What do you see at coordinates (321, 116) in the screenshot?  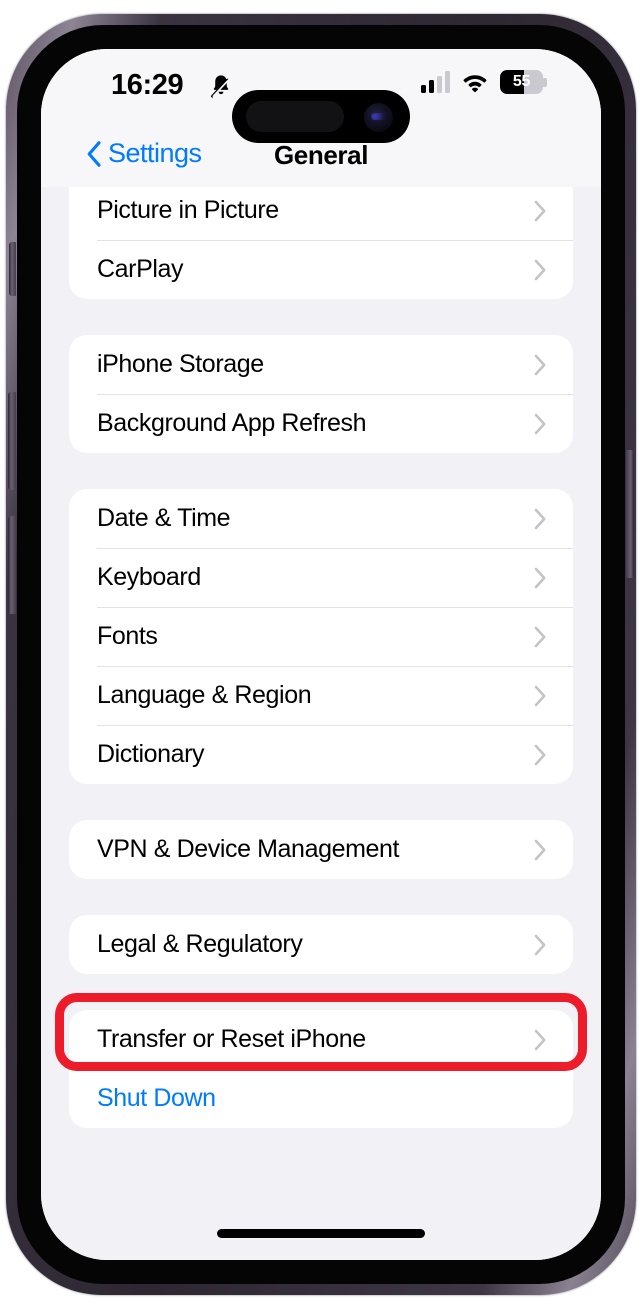 I see `dynamic-island` at bounding box center [321, 116].